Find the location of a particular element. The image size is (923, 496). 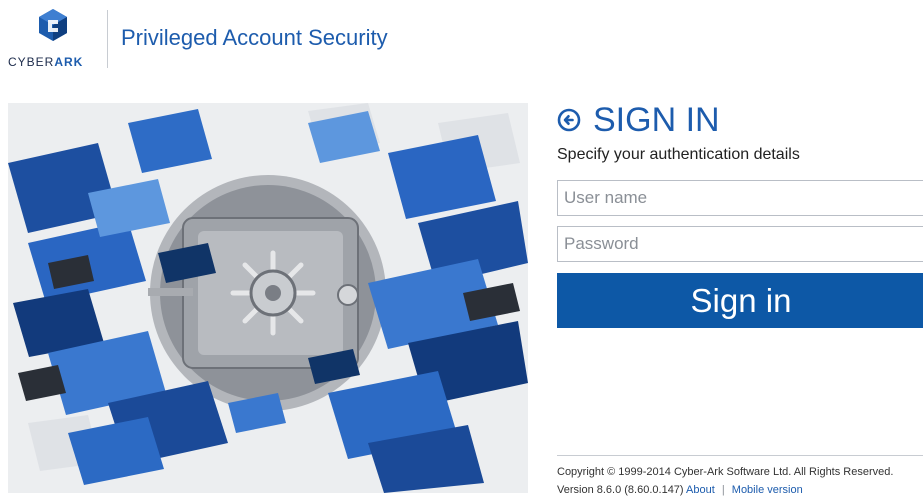

version-text: Version 8.6.0 (8.60.0.147) is located at coordinates (620, 490).